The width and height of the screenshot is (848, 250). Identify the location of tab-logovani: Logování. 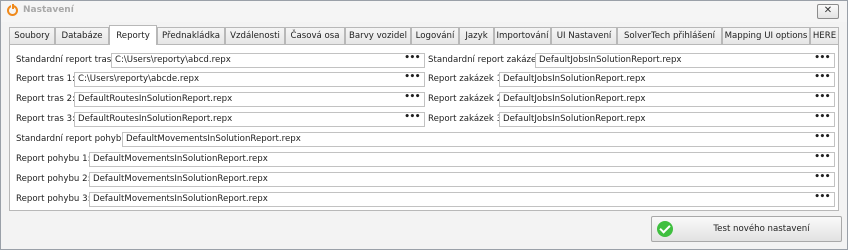
(435, 35).